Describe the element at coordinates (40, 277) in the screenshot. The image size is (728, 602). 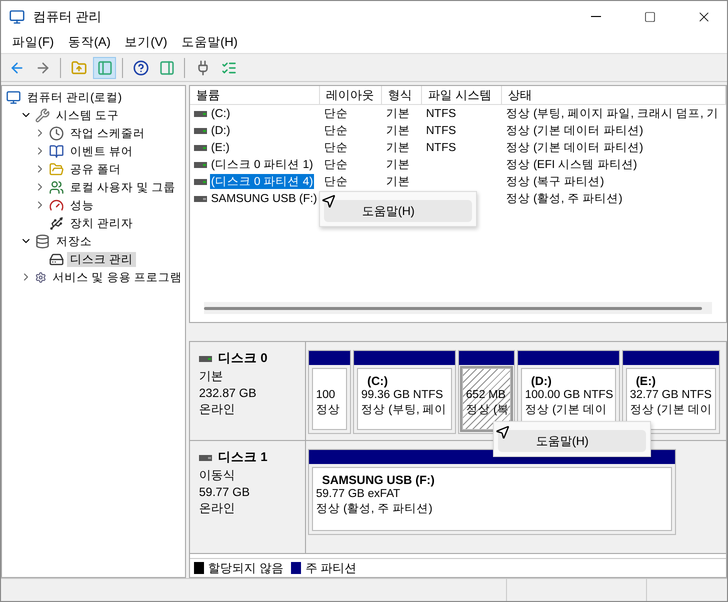
I see `gear-icon` at that location.